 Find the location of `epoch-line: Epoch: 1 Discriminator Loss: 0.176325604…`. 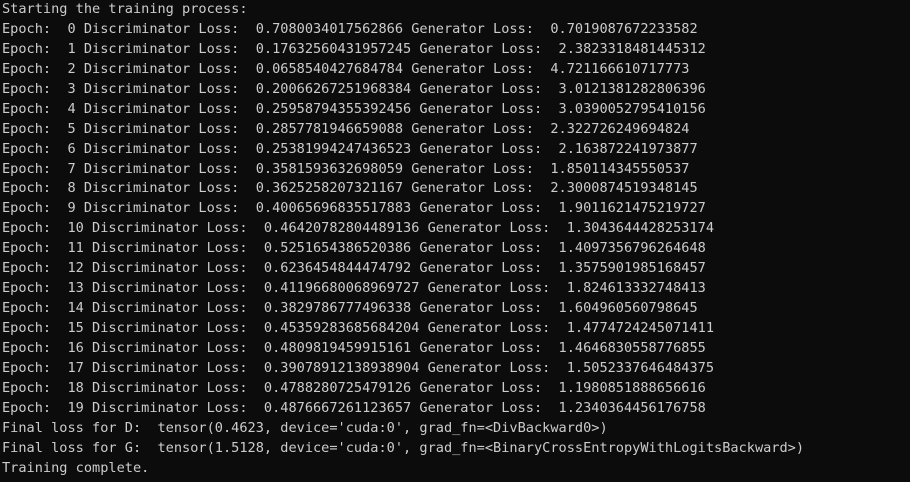

epoch-line: Epoch: 1 Discriminator Loss: 0.176325604… is located at coordinates (354, 48).